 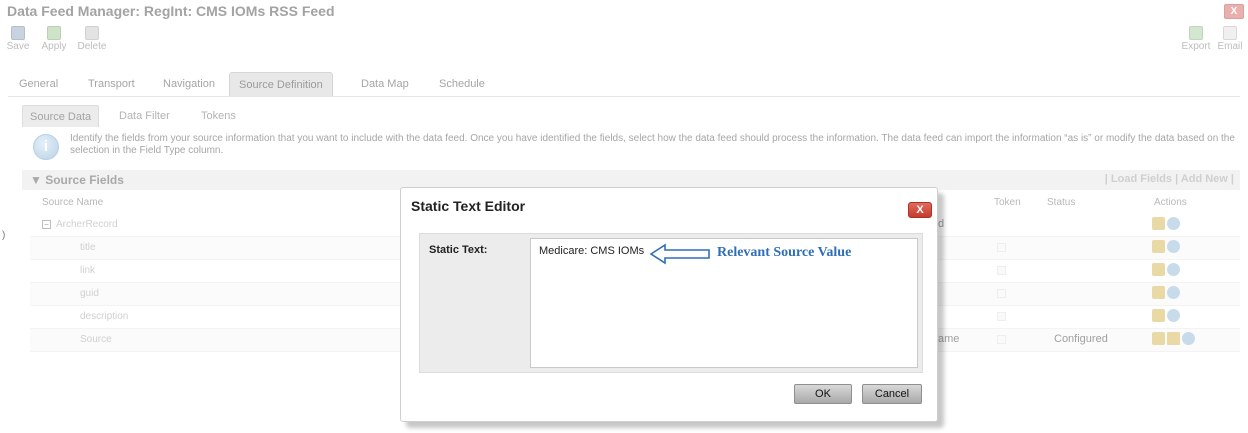 What do you see at coordinates (144, 116) in the screenshot?
I see `subtab-data-filter: Data Filter` at bounding box center [144, 116].